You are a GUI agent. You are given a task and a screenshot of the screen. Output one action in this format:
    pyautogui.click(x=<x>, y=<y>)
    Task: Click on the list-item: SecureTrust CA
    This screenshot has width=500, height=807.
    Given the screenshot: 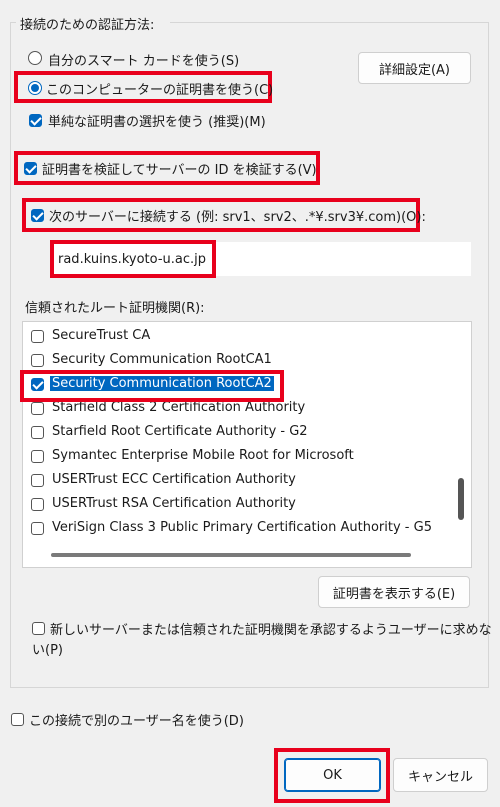 What is the action you would take?
    pyautogui.click(x=239, y=337)
    